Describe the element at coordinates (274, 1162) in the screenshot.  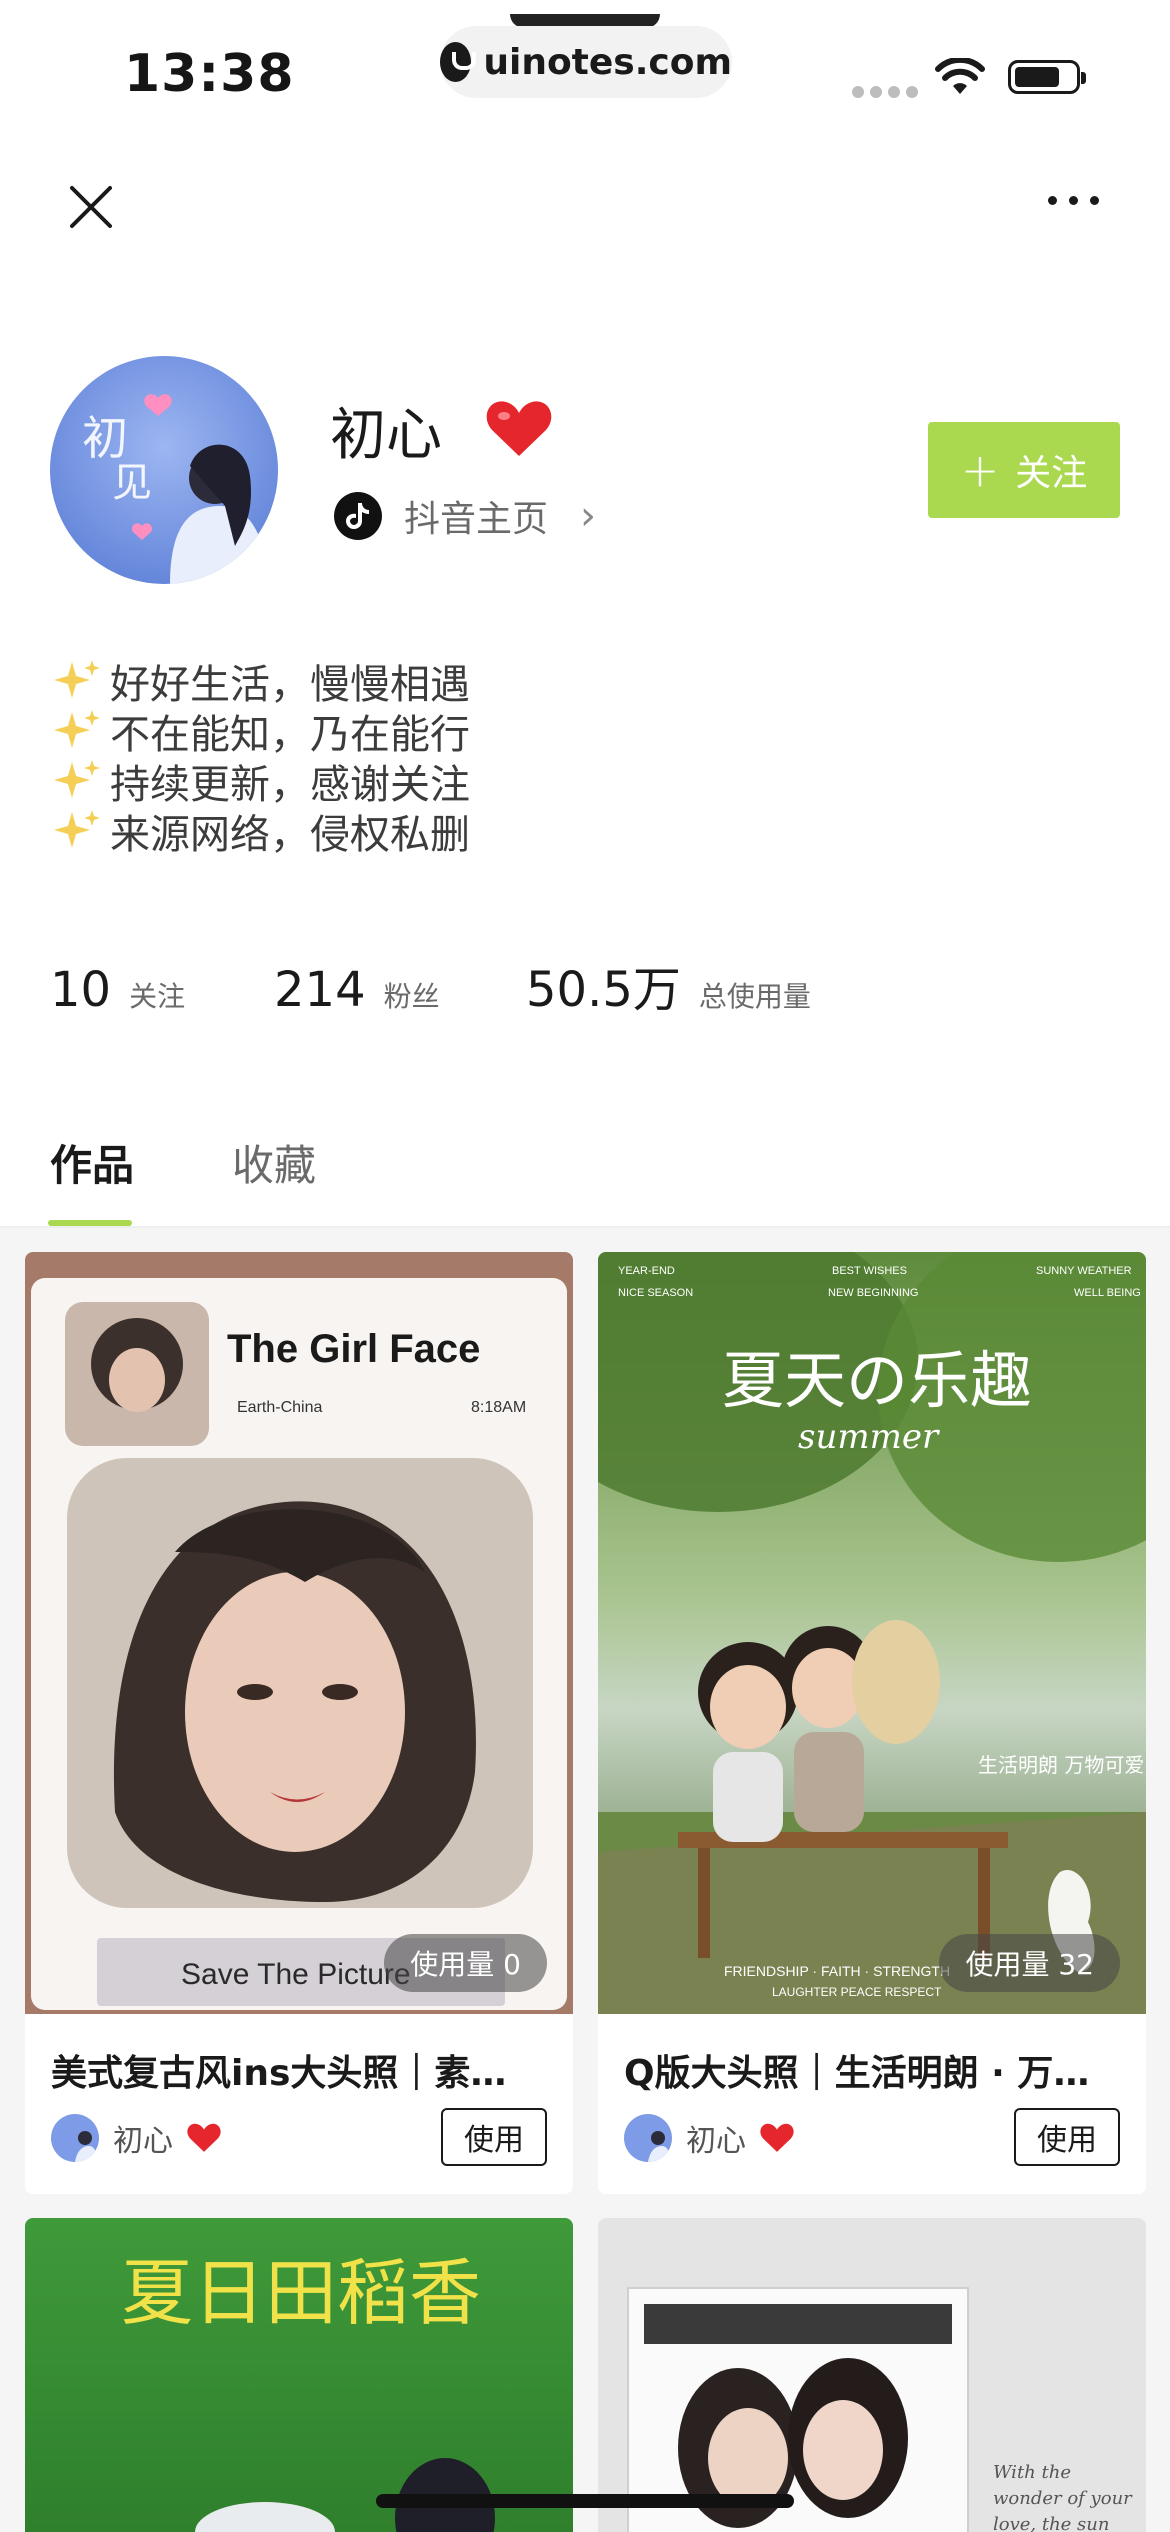
I see `tab-favorites: 收藏` at that location.